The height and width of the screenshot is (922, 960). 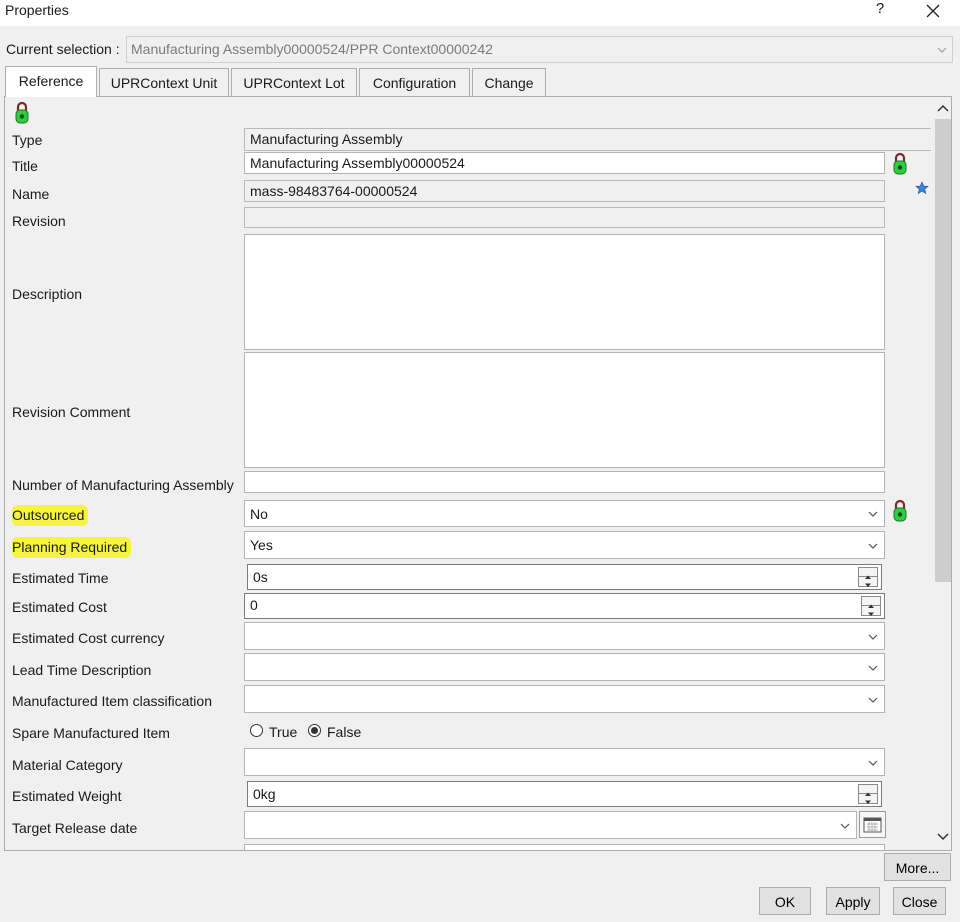 What do you see at coordinates (564, 410) in the screenshot?
I see `revision-comment-textarea` at bounding box center [564, 410].